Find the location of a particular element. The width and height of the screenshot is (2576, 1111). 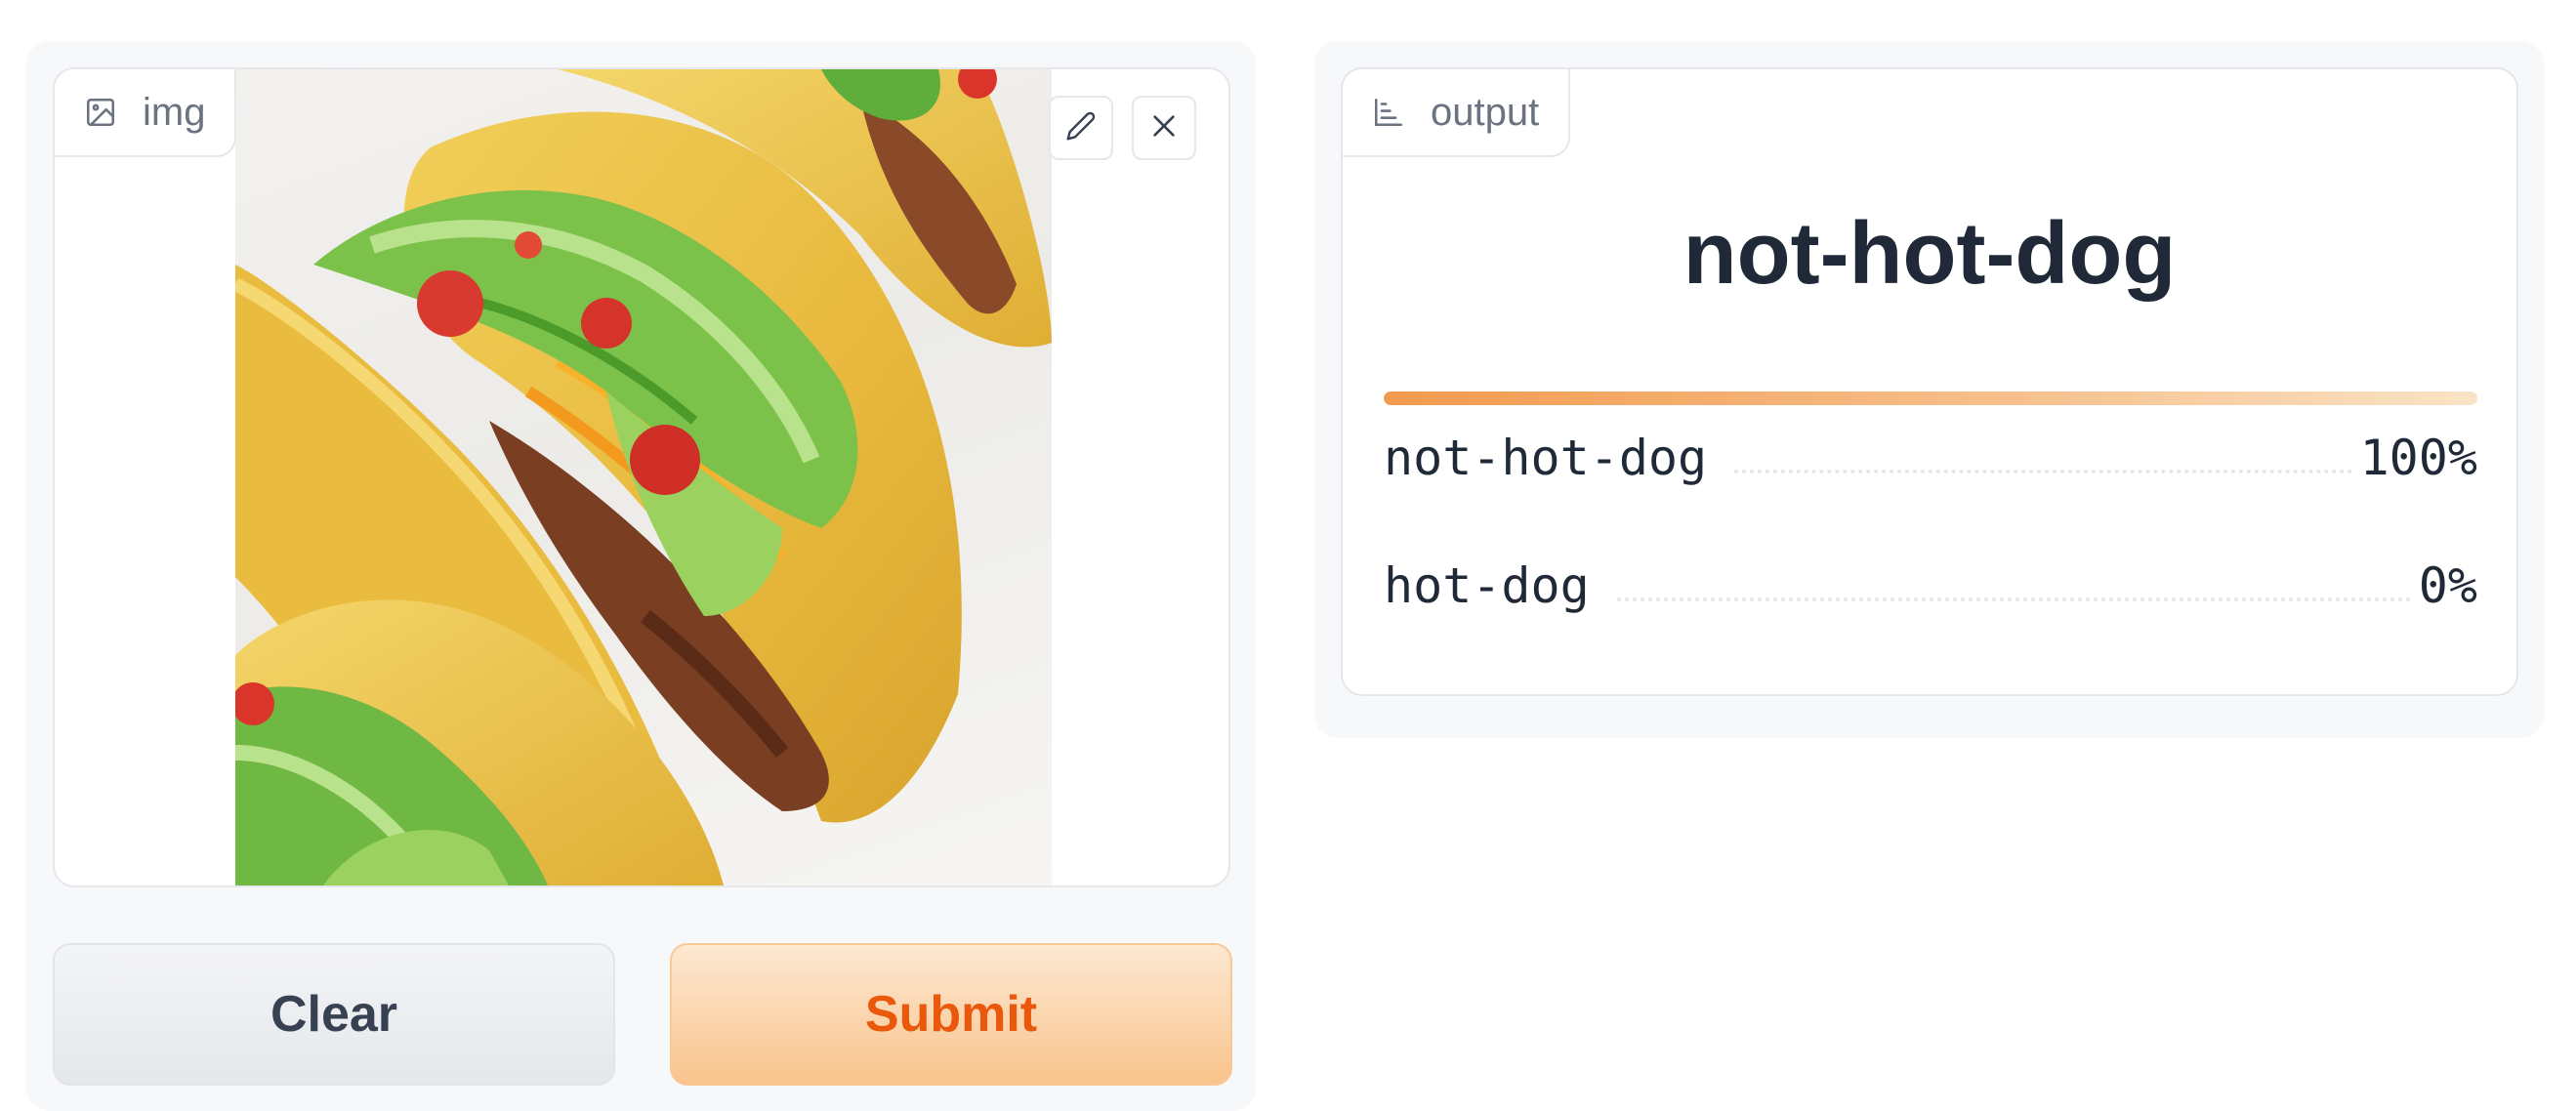

confidence-value: 0% is located at coordinates (2448, 585).